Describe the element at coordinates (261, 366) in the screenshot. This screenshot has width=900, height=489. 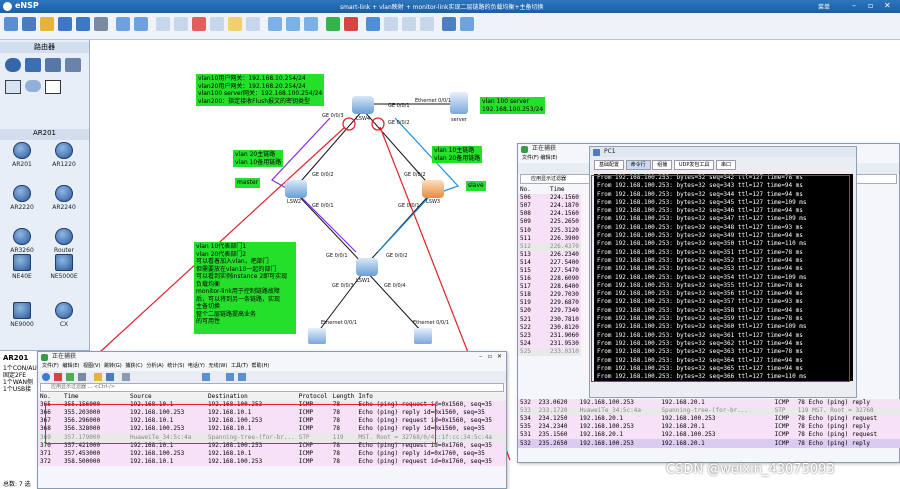
I see `menu-item: 帮助(H)` at that location.